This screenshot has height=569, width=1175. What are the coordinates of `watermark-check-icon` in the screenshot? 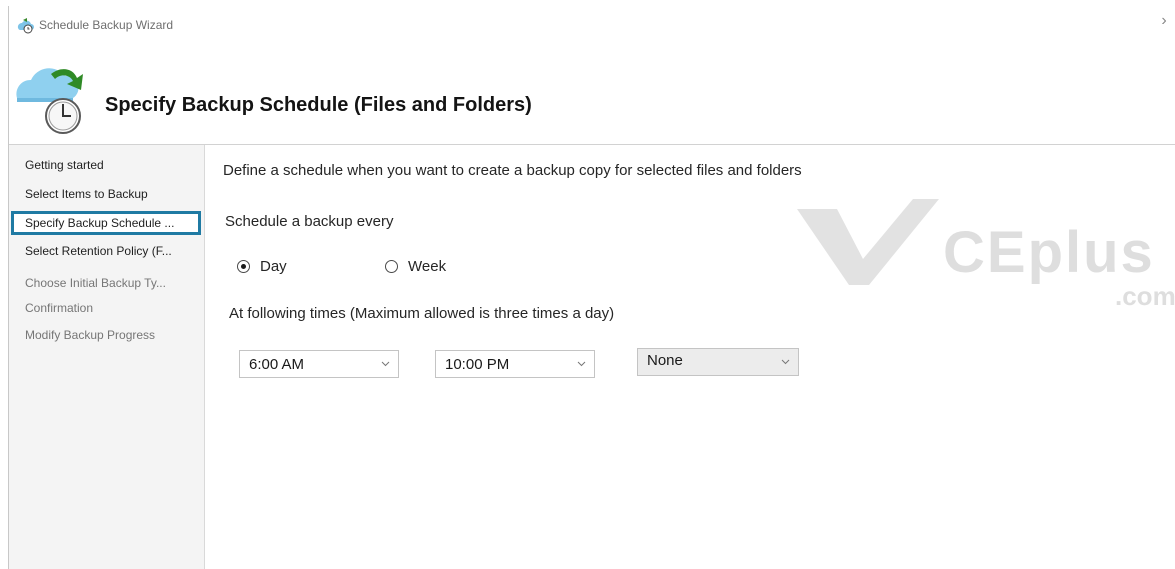 It's located at (868, 242).